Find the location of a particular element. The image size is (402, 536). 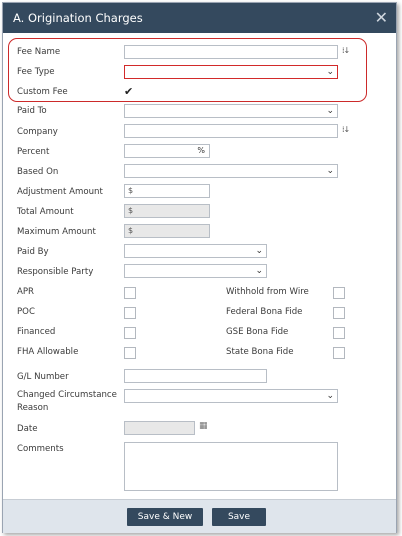

gl-number-input is located at coordinates (195, 376).